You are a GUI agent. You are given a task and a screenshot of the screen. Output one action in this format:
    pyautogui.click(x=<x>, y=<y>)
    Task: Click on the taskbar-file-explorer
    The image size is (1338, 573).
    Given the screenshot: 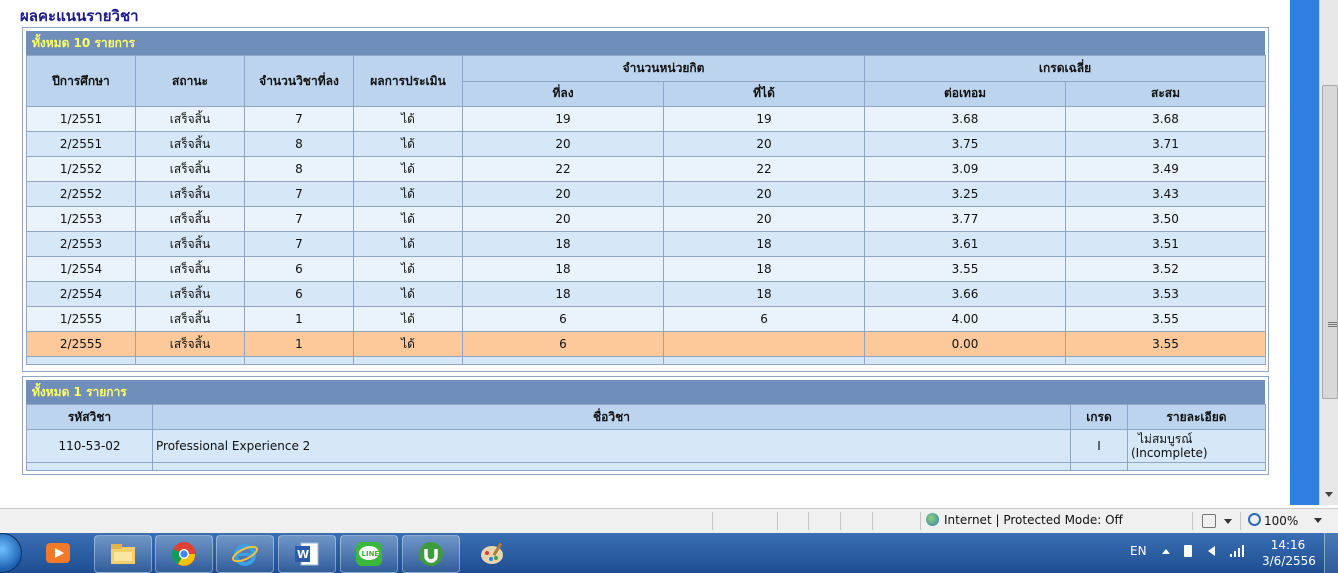 What is the action you would take?
    pyautogui.click(x=123, y=554)
    